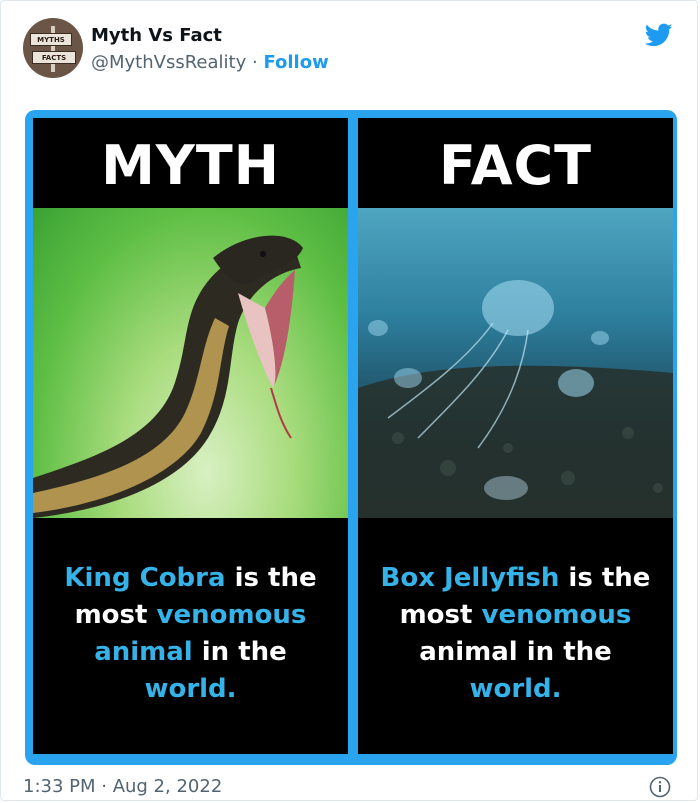  I want to click on myth-title: MYTH, so click(190, 165).